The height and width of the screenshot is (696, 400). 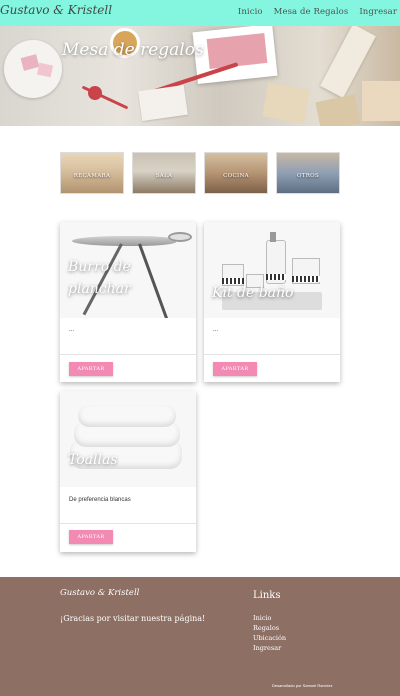 I want to click on nav-link-ingresar: Ingresar, so click(x=378, y=12).